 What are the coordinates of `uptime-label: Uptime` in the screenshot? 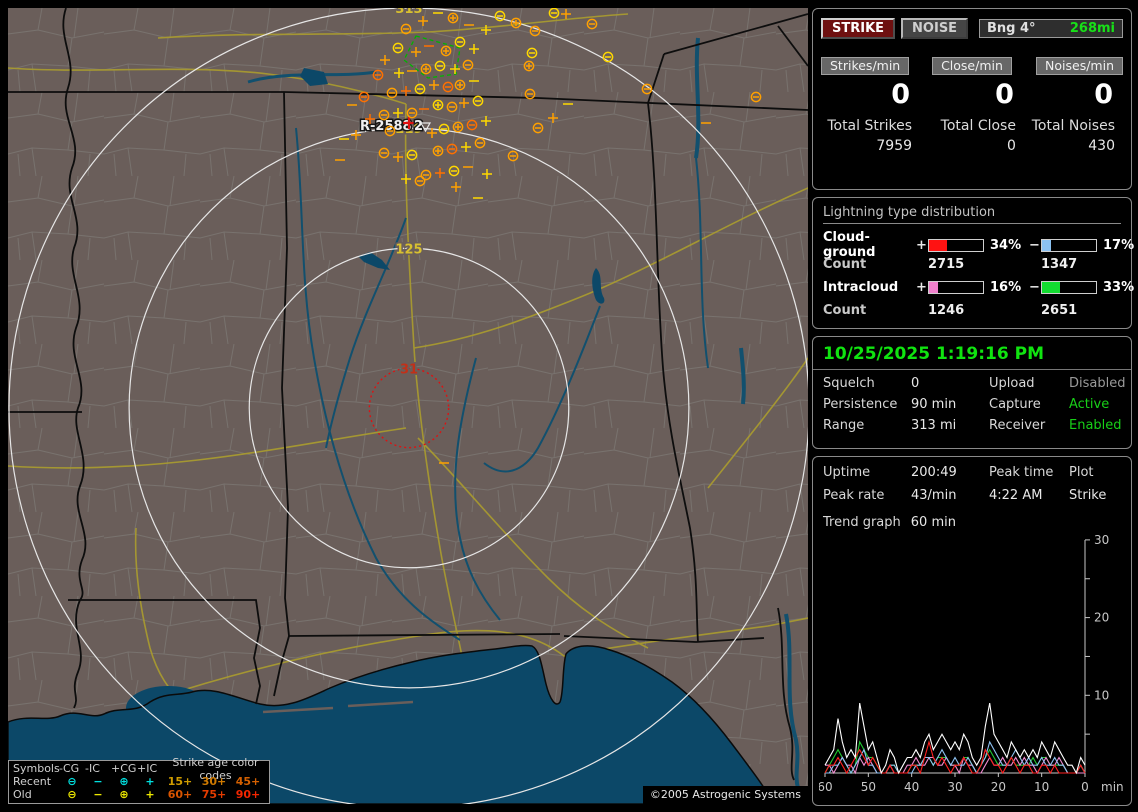 It's located at (847, 472).